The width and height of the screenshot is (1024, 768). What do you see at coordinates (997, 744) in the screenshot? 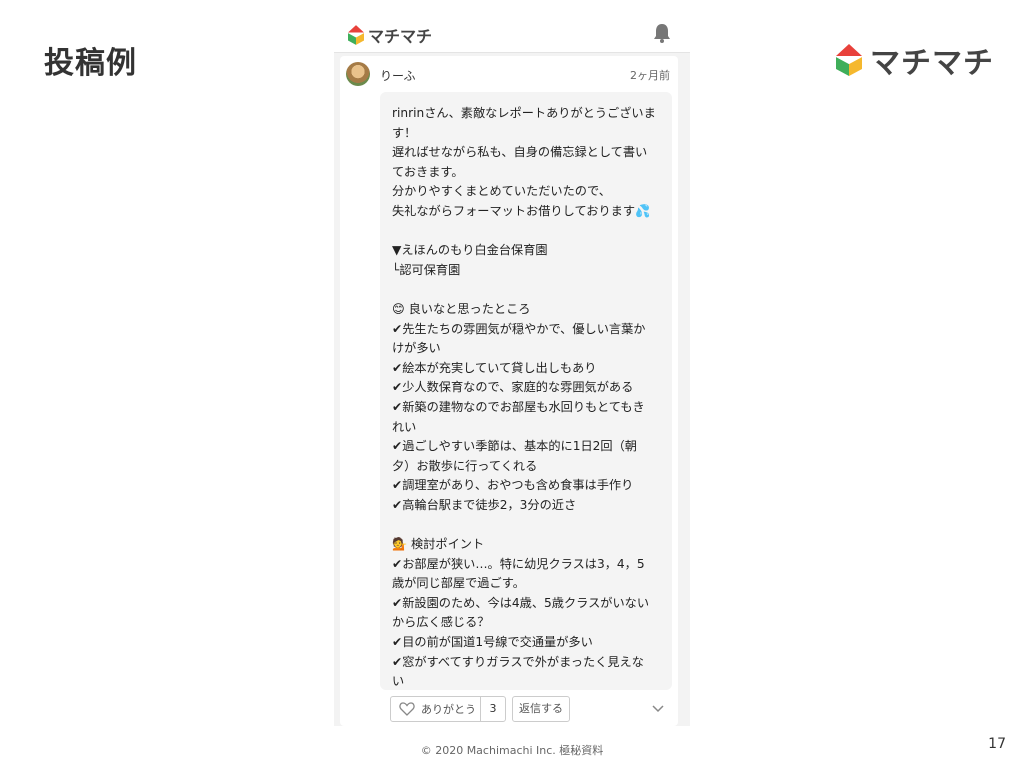
I see `page-number: 17` at bounding box center [997, 744].